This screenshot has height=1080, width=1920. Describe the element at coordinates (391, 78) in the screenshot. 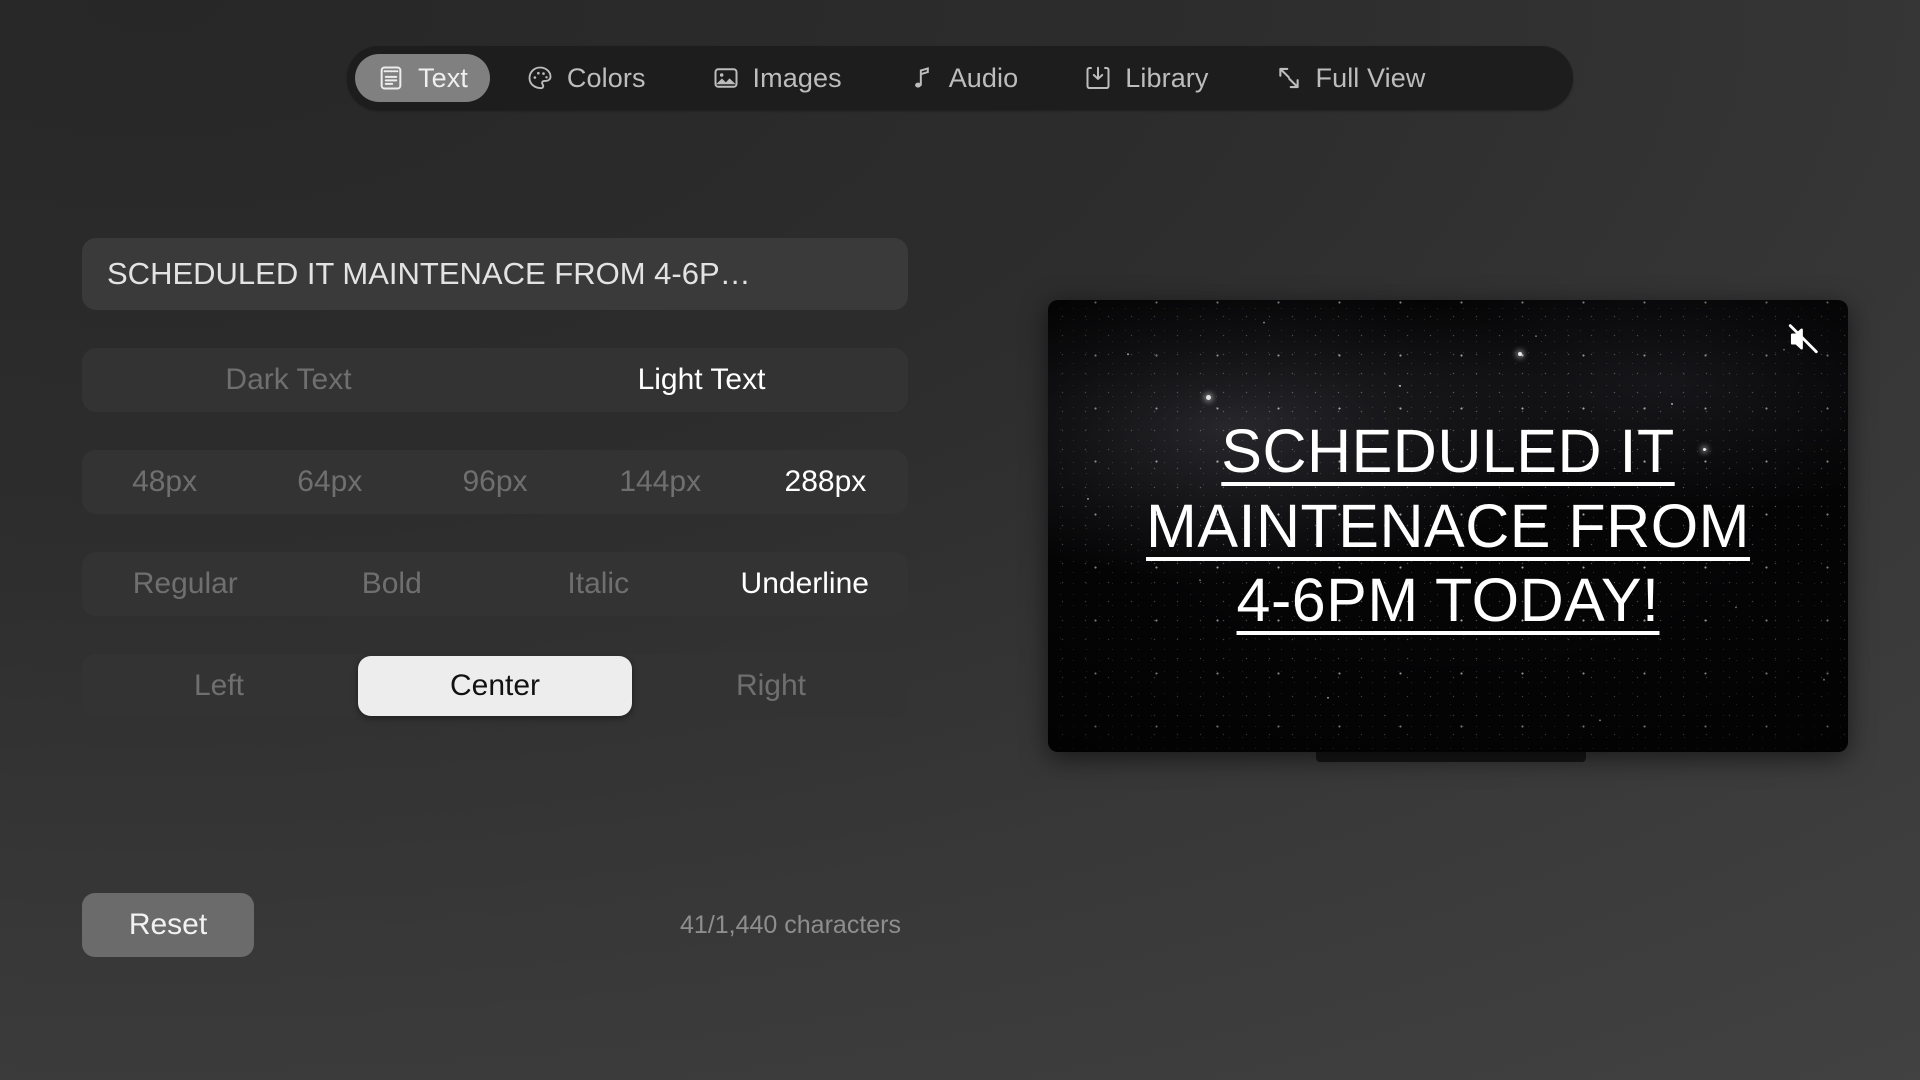

I see `text-document-icon` at that location.